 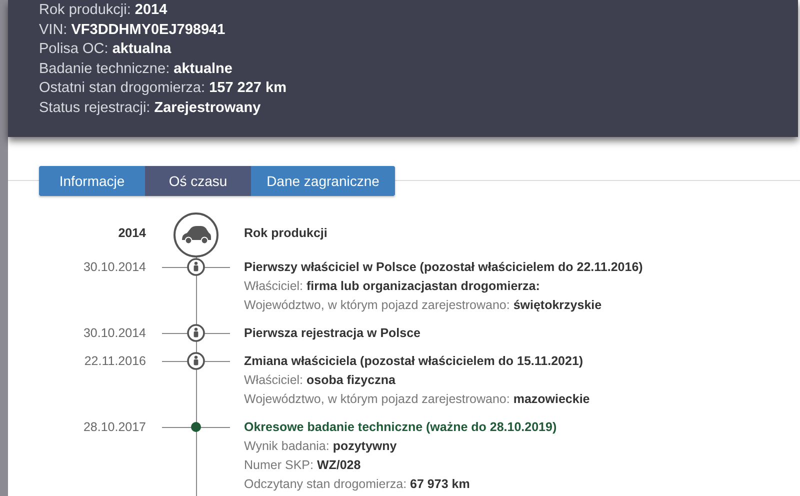 I want to click on summary-line: Rok produkcji: 2014, so click(x=103, y=10).